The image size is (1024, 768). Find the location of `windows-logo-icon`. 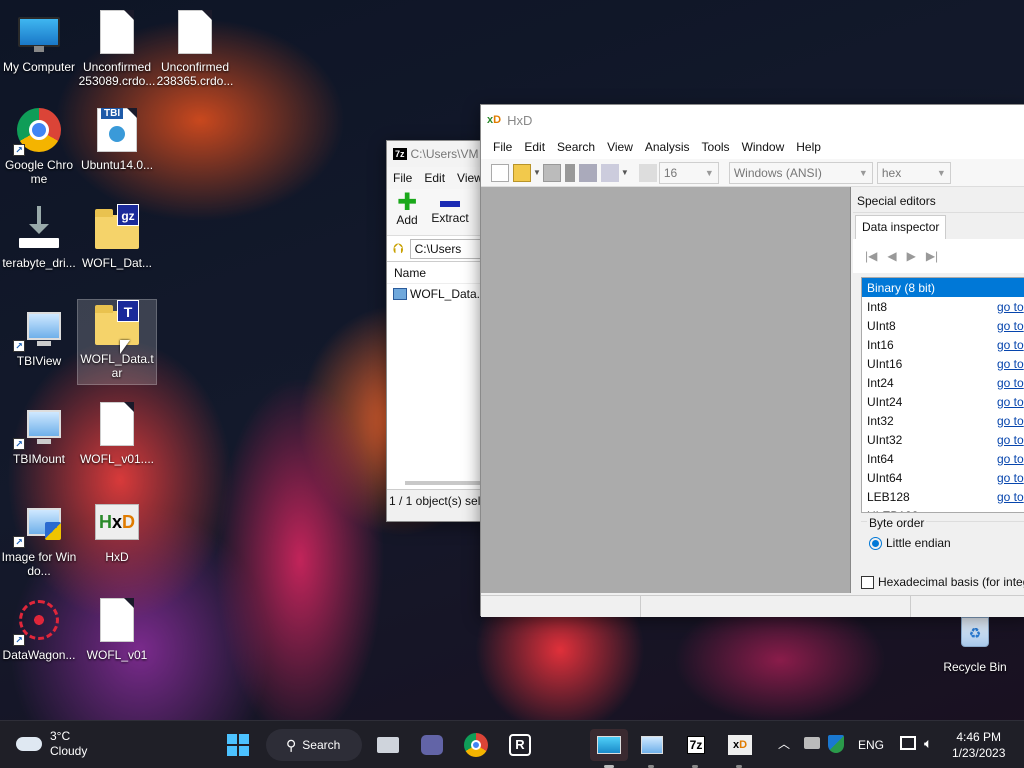

windows-logo-icon is located at coordinates (238, 745).